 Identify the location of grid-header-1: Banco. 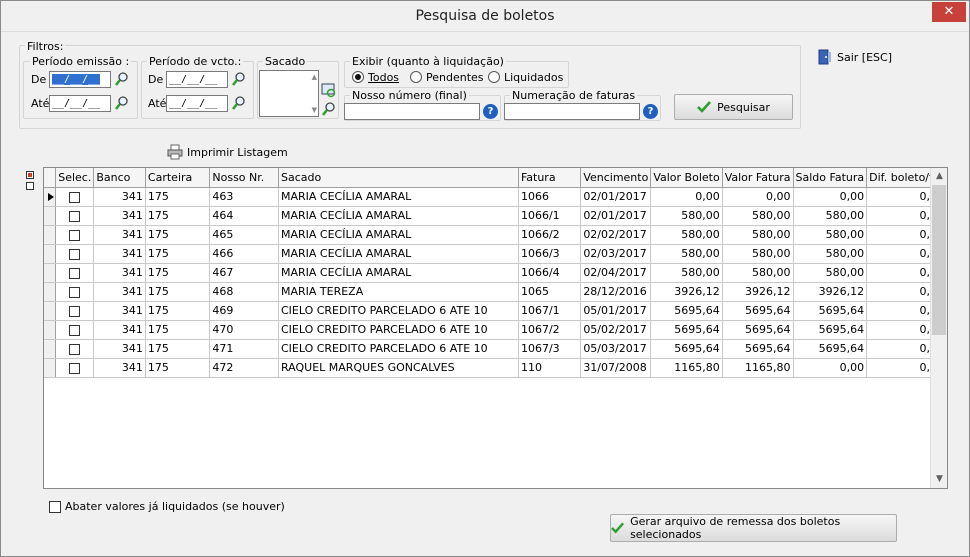
(119, 178).